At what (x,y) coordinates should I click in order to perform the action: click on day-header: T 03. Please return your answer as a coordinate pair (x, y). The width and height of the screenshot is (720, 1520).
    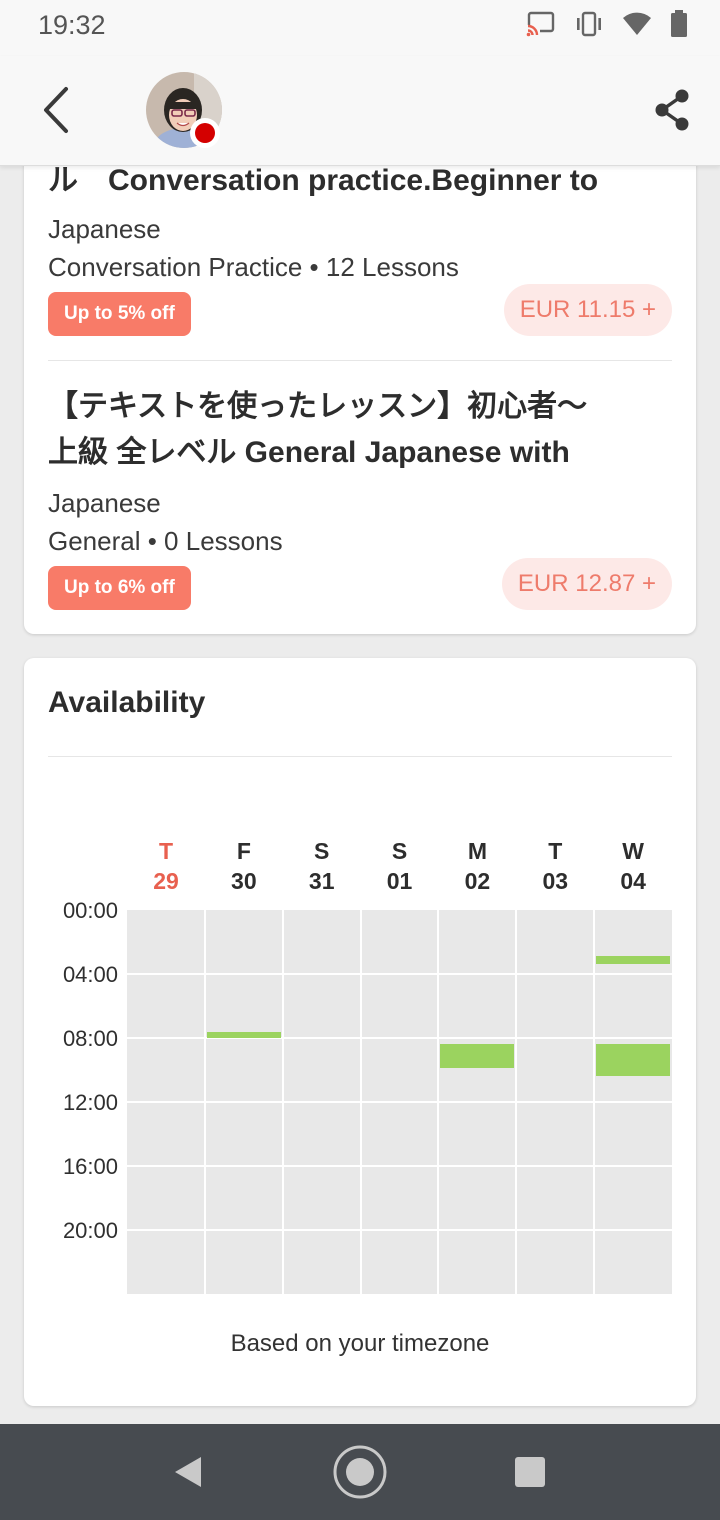
    Looking at the image, I should click on (555, 866).